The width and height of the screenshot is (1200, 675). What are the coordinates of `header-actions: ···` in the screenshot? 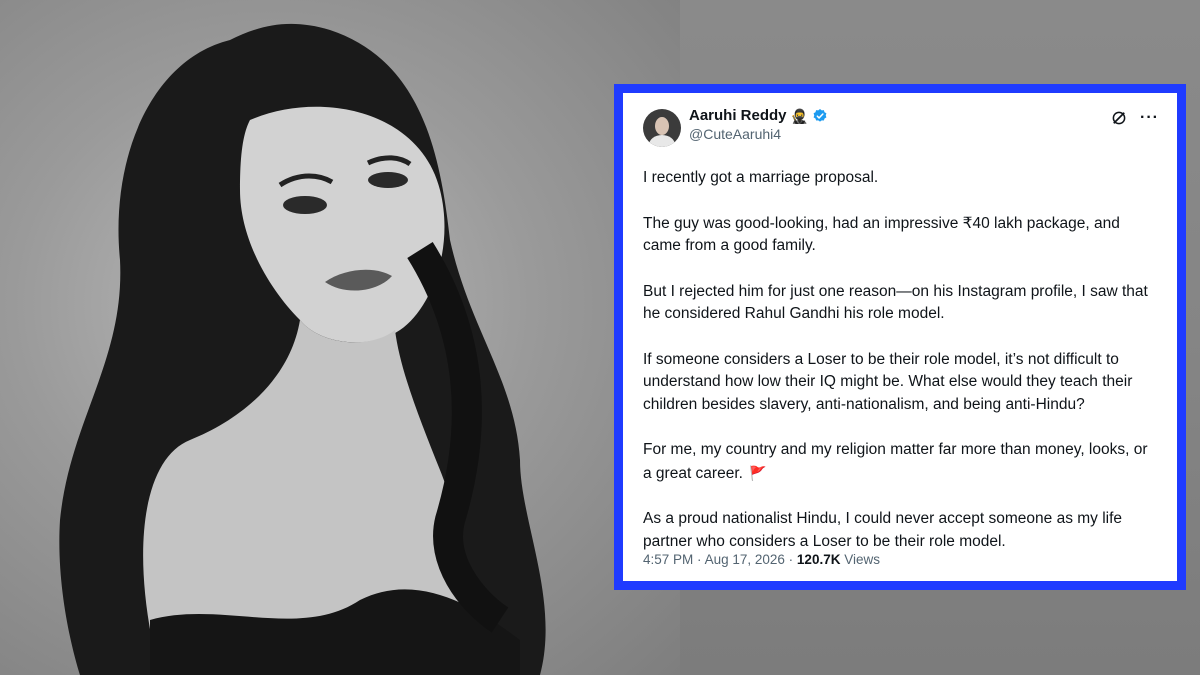 It's located at (1134, 118).